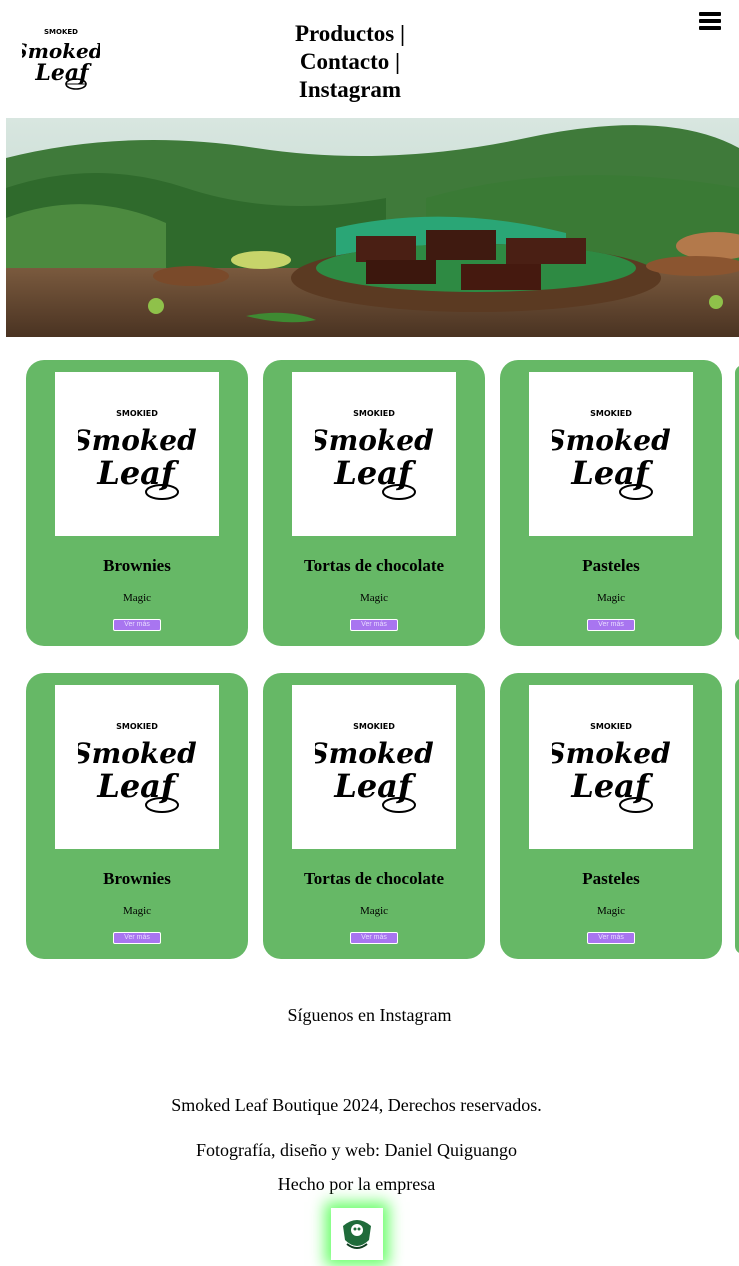 The width and height of the screenshot is (739, 1266). I want to click on svg-text: SMOKED, so click(61, 32).